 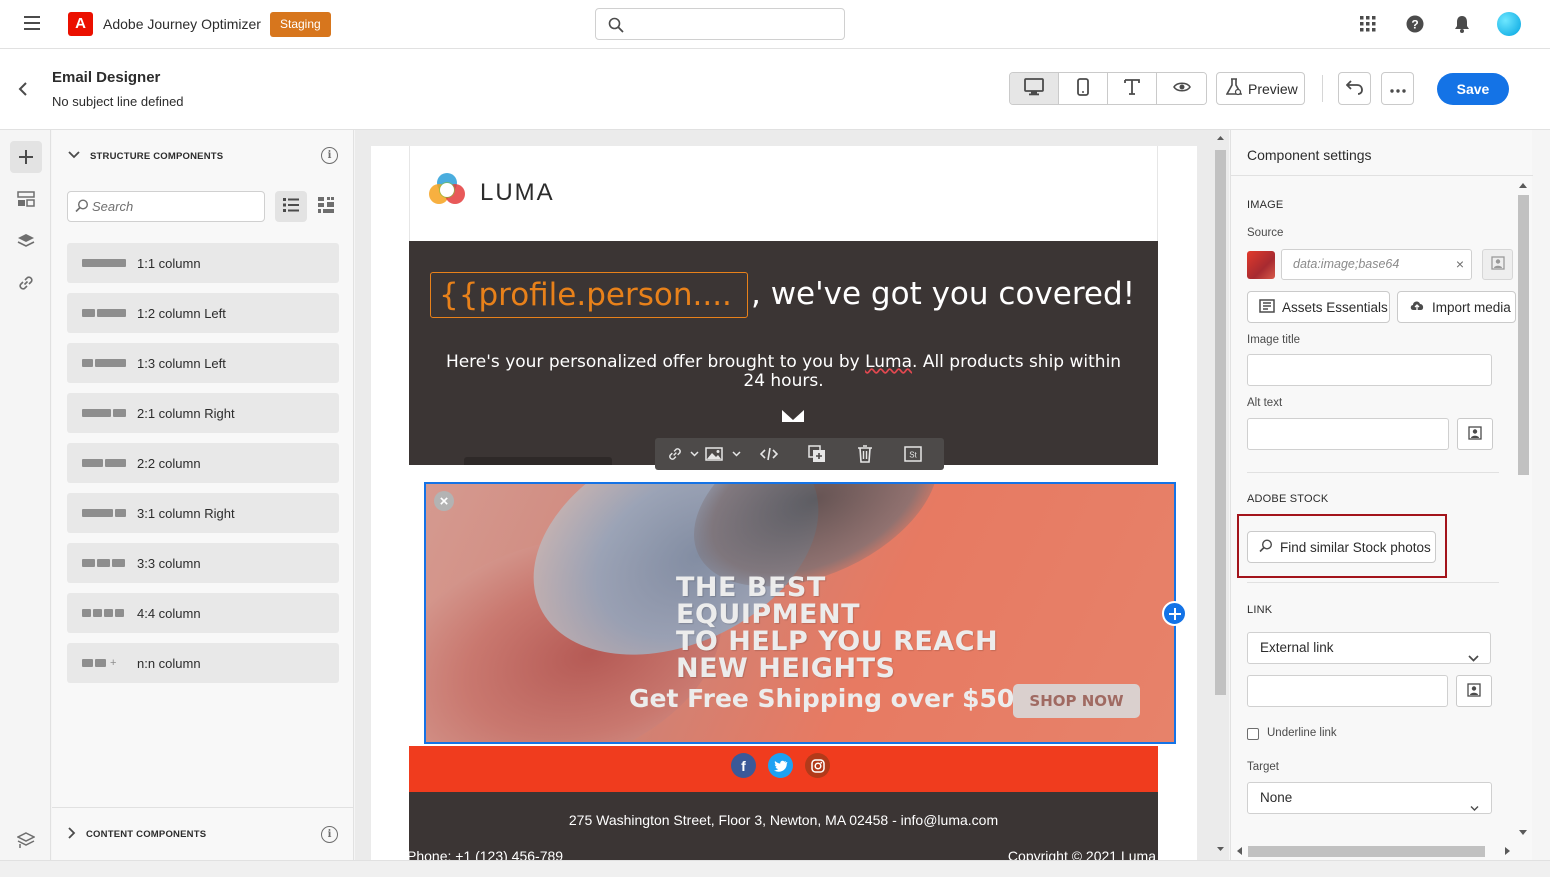 I want to click on social-block: f, so click(x=783, y=769).